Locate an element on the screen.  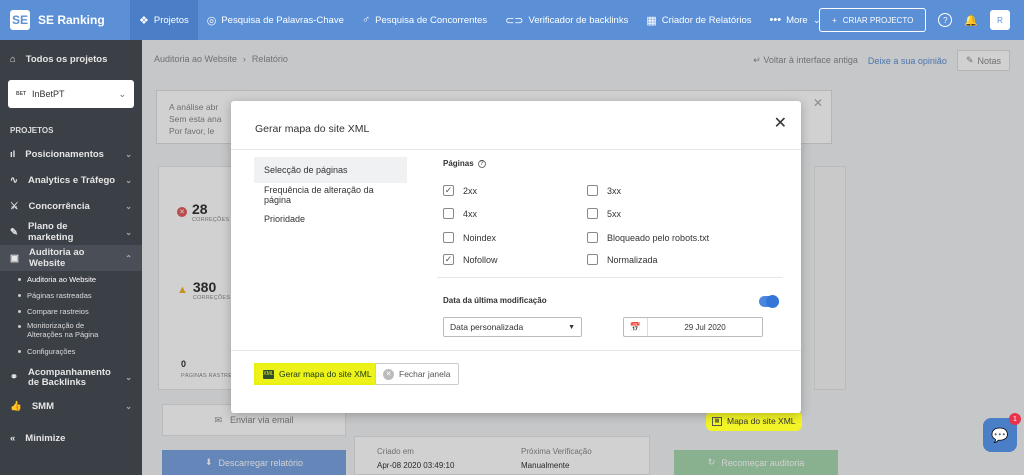
nav-keyword-research: ◎ Pesquisa de Palavras-Chave is located at coordinates (275, 20).